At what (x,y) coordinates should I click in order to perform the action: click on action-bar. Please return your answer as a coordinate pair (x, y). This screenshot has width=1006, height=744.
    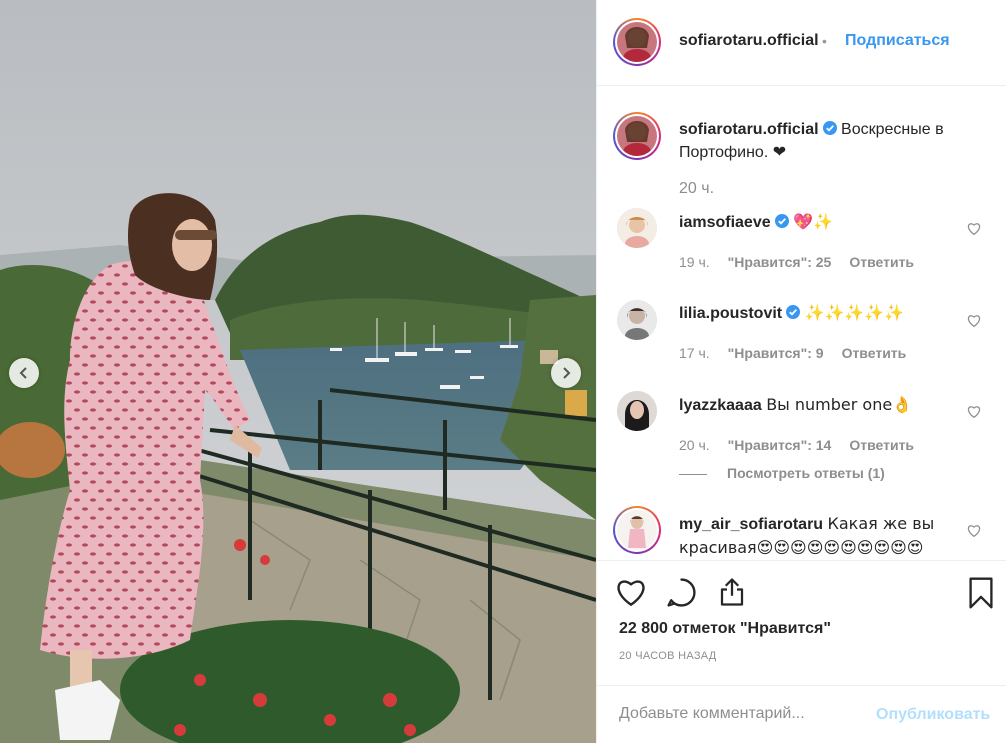
    Looking at the image, I should click on (801, 584).